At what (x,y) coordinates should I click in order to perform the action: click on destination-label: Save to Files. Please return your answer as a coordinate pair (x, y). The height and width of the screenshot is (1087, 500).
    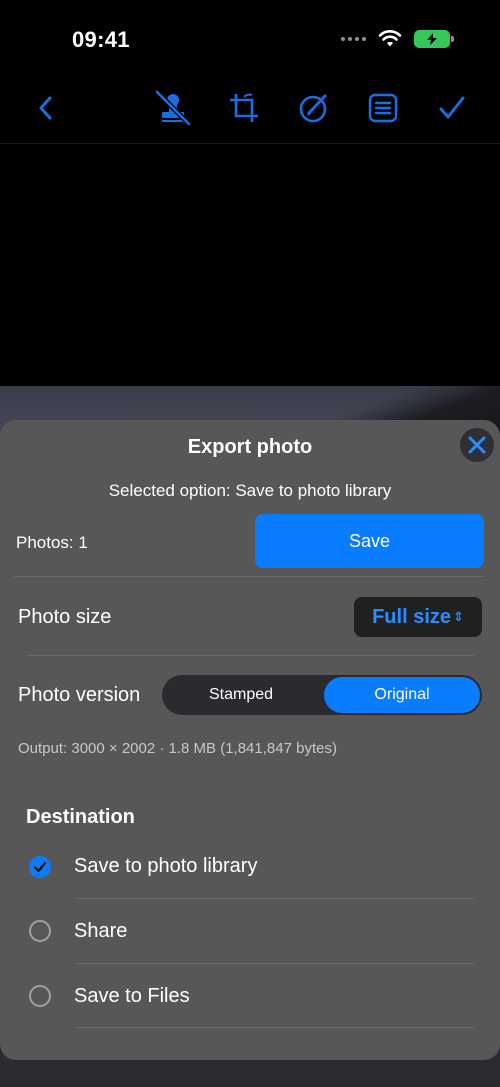
    Looking at the image, I should click on (132, 996).